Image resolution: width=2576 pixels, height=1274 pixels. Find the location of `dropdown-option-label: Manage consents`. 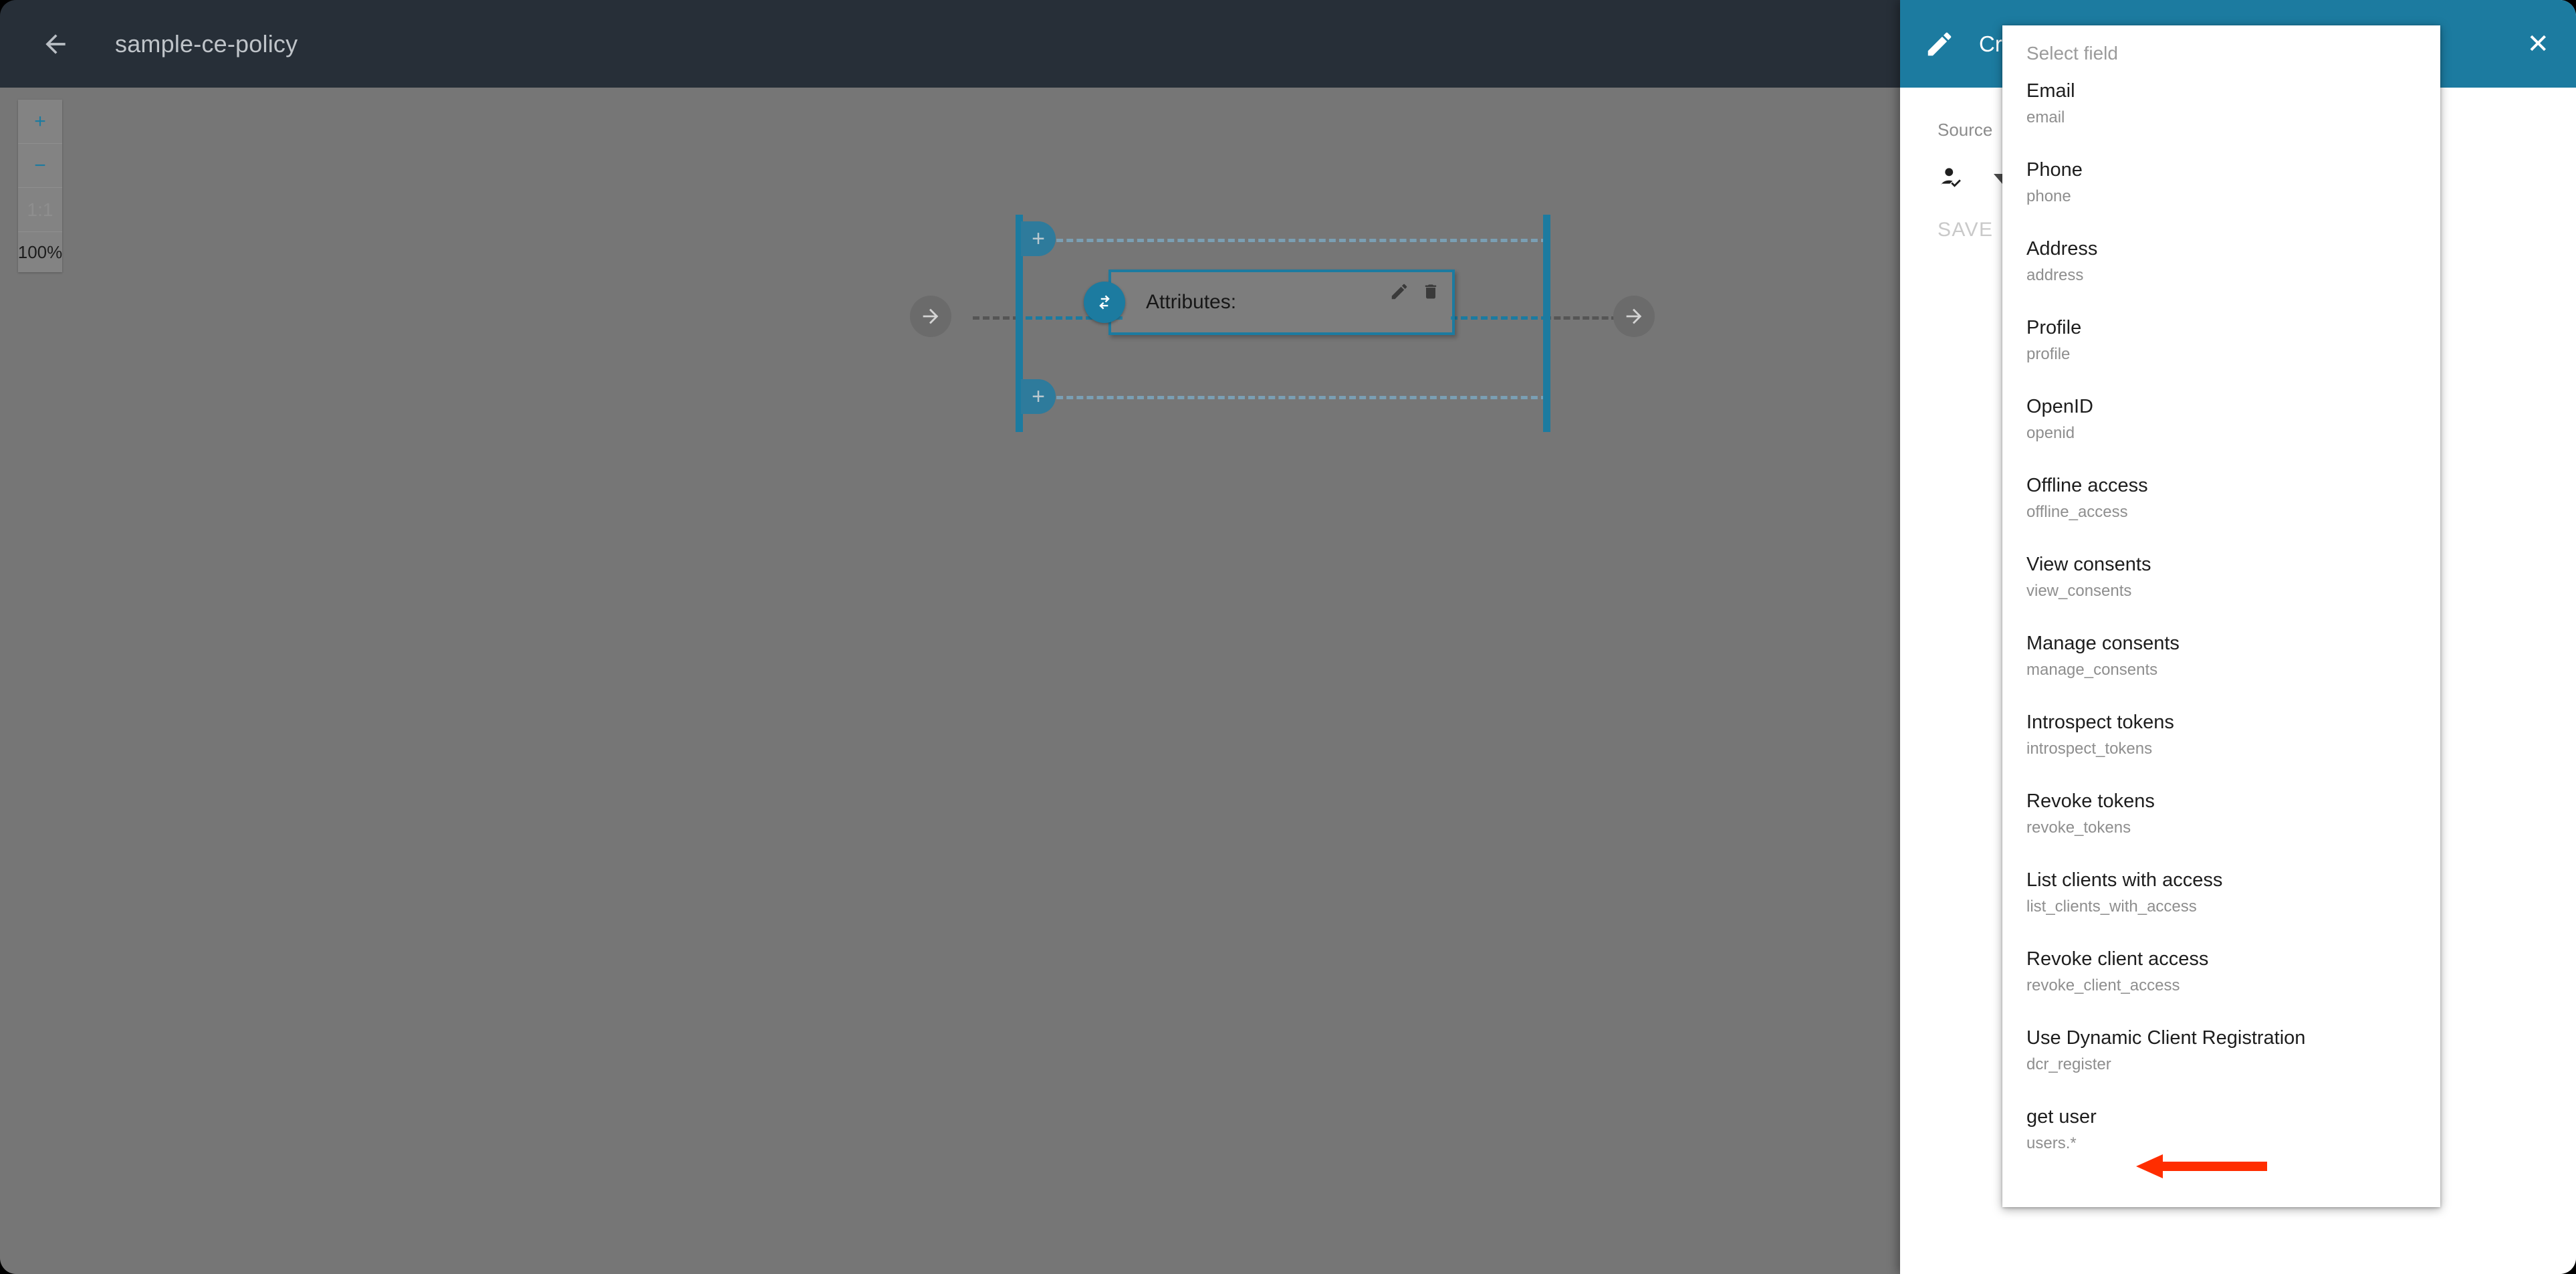

dropdown-option-label: Manage consents is located at coordinates (2103, 643).